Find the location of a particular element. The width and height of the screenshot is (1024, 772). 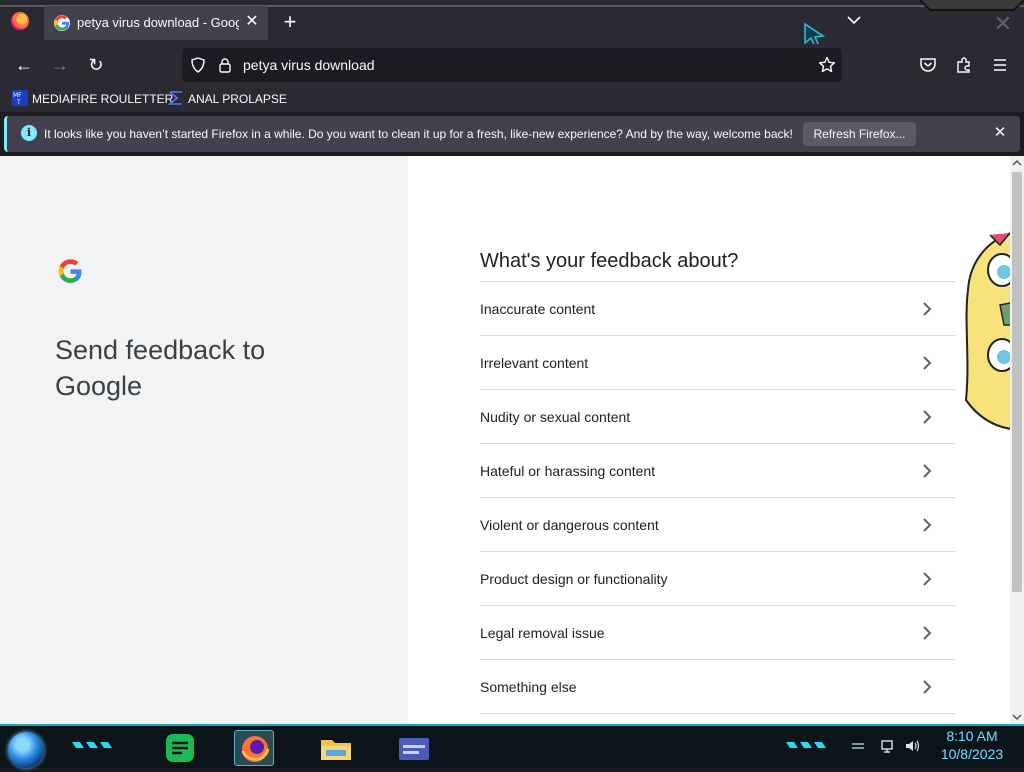

firefox-taskbar-icon is located at coordinates (255, 749).